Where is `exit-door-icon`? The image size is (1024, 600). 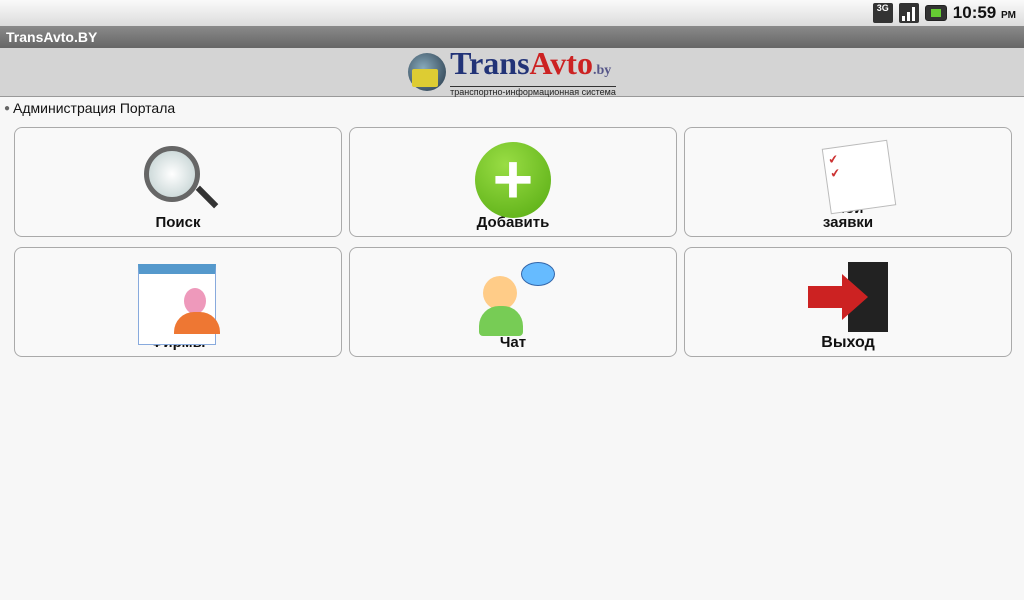 exit-door-icon is located at coordinates (848, 298).